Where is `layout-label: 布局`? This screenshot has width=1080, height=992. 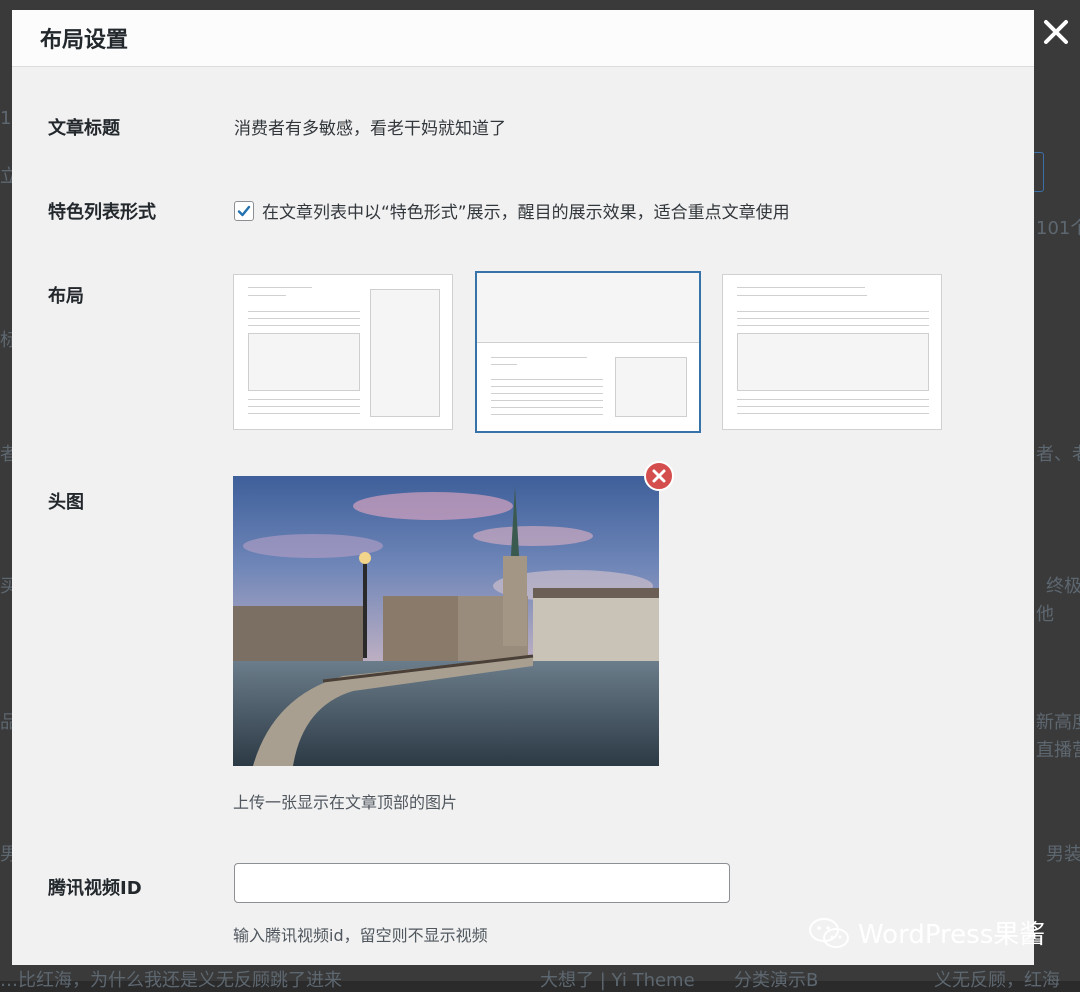
layout-label: 布局 is located at coordinates (66, 296).